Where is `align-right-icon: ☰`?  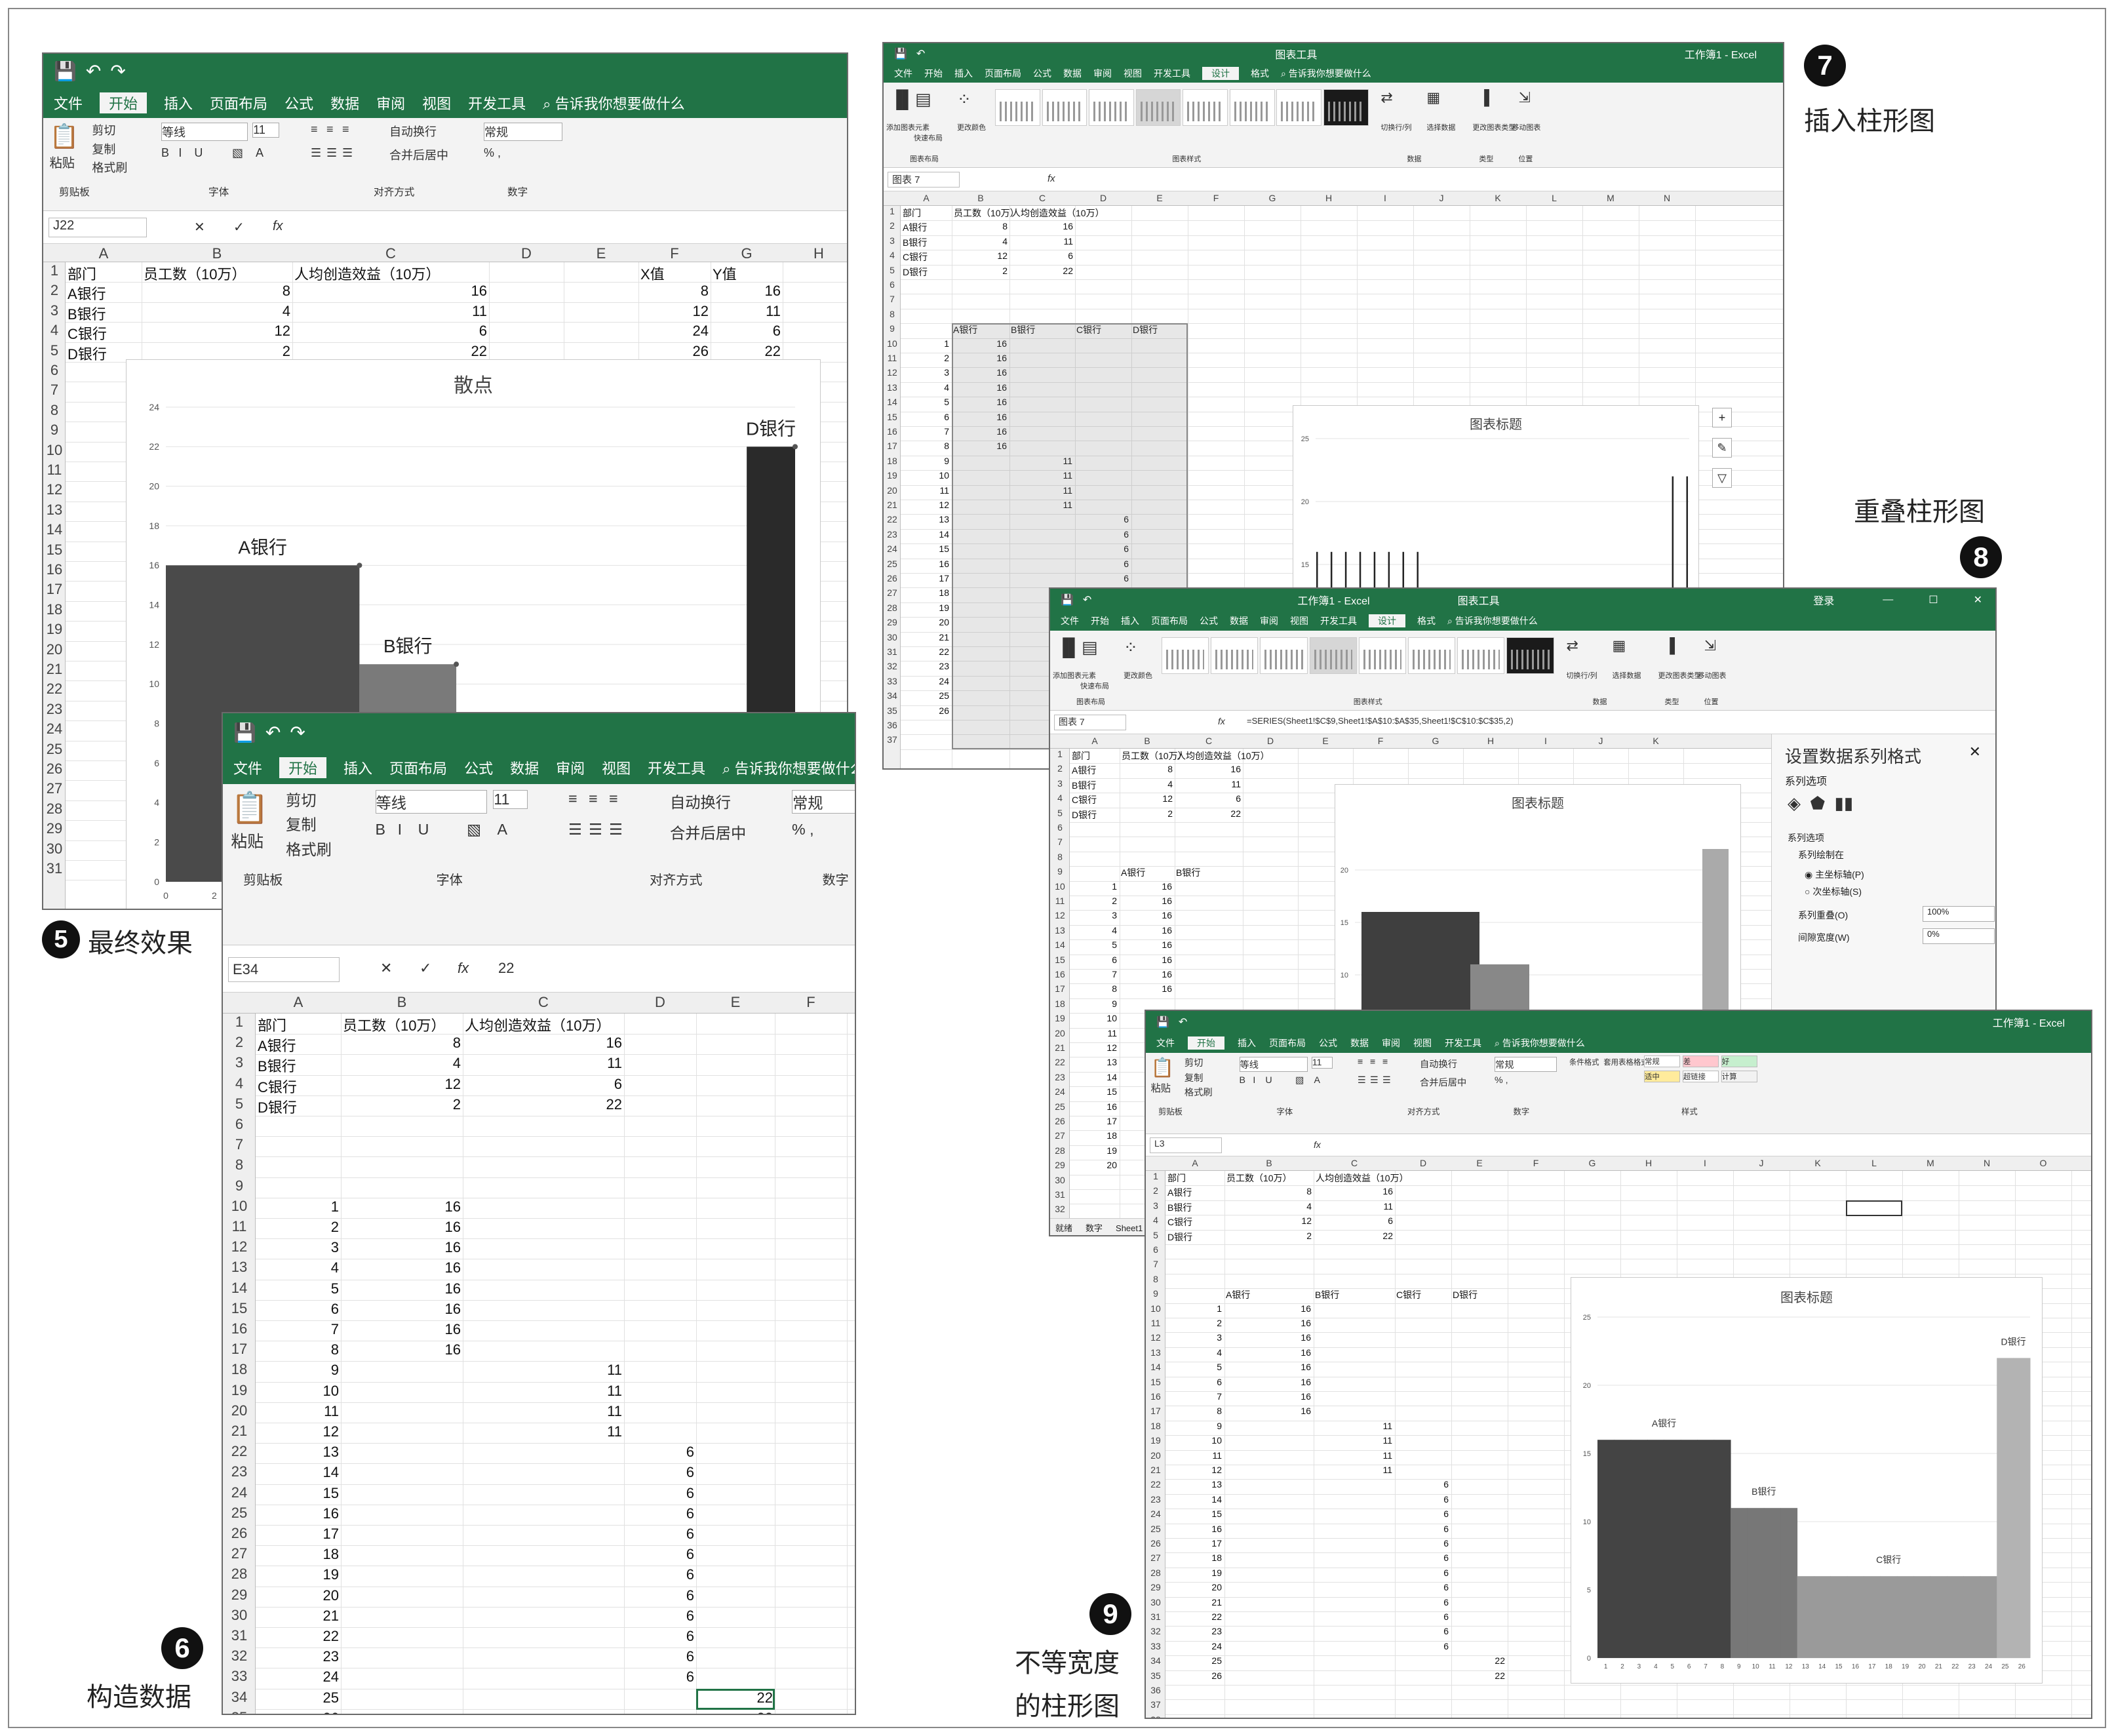 align-right-icon: ☰ is located at coordinates (616, 829).